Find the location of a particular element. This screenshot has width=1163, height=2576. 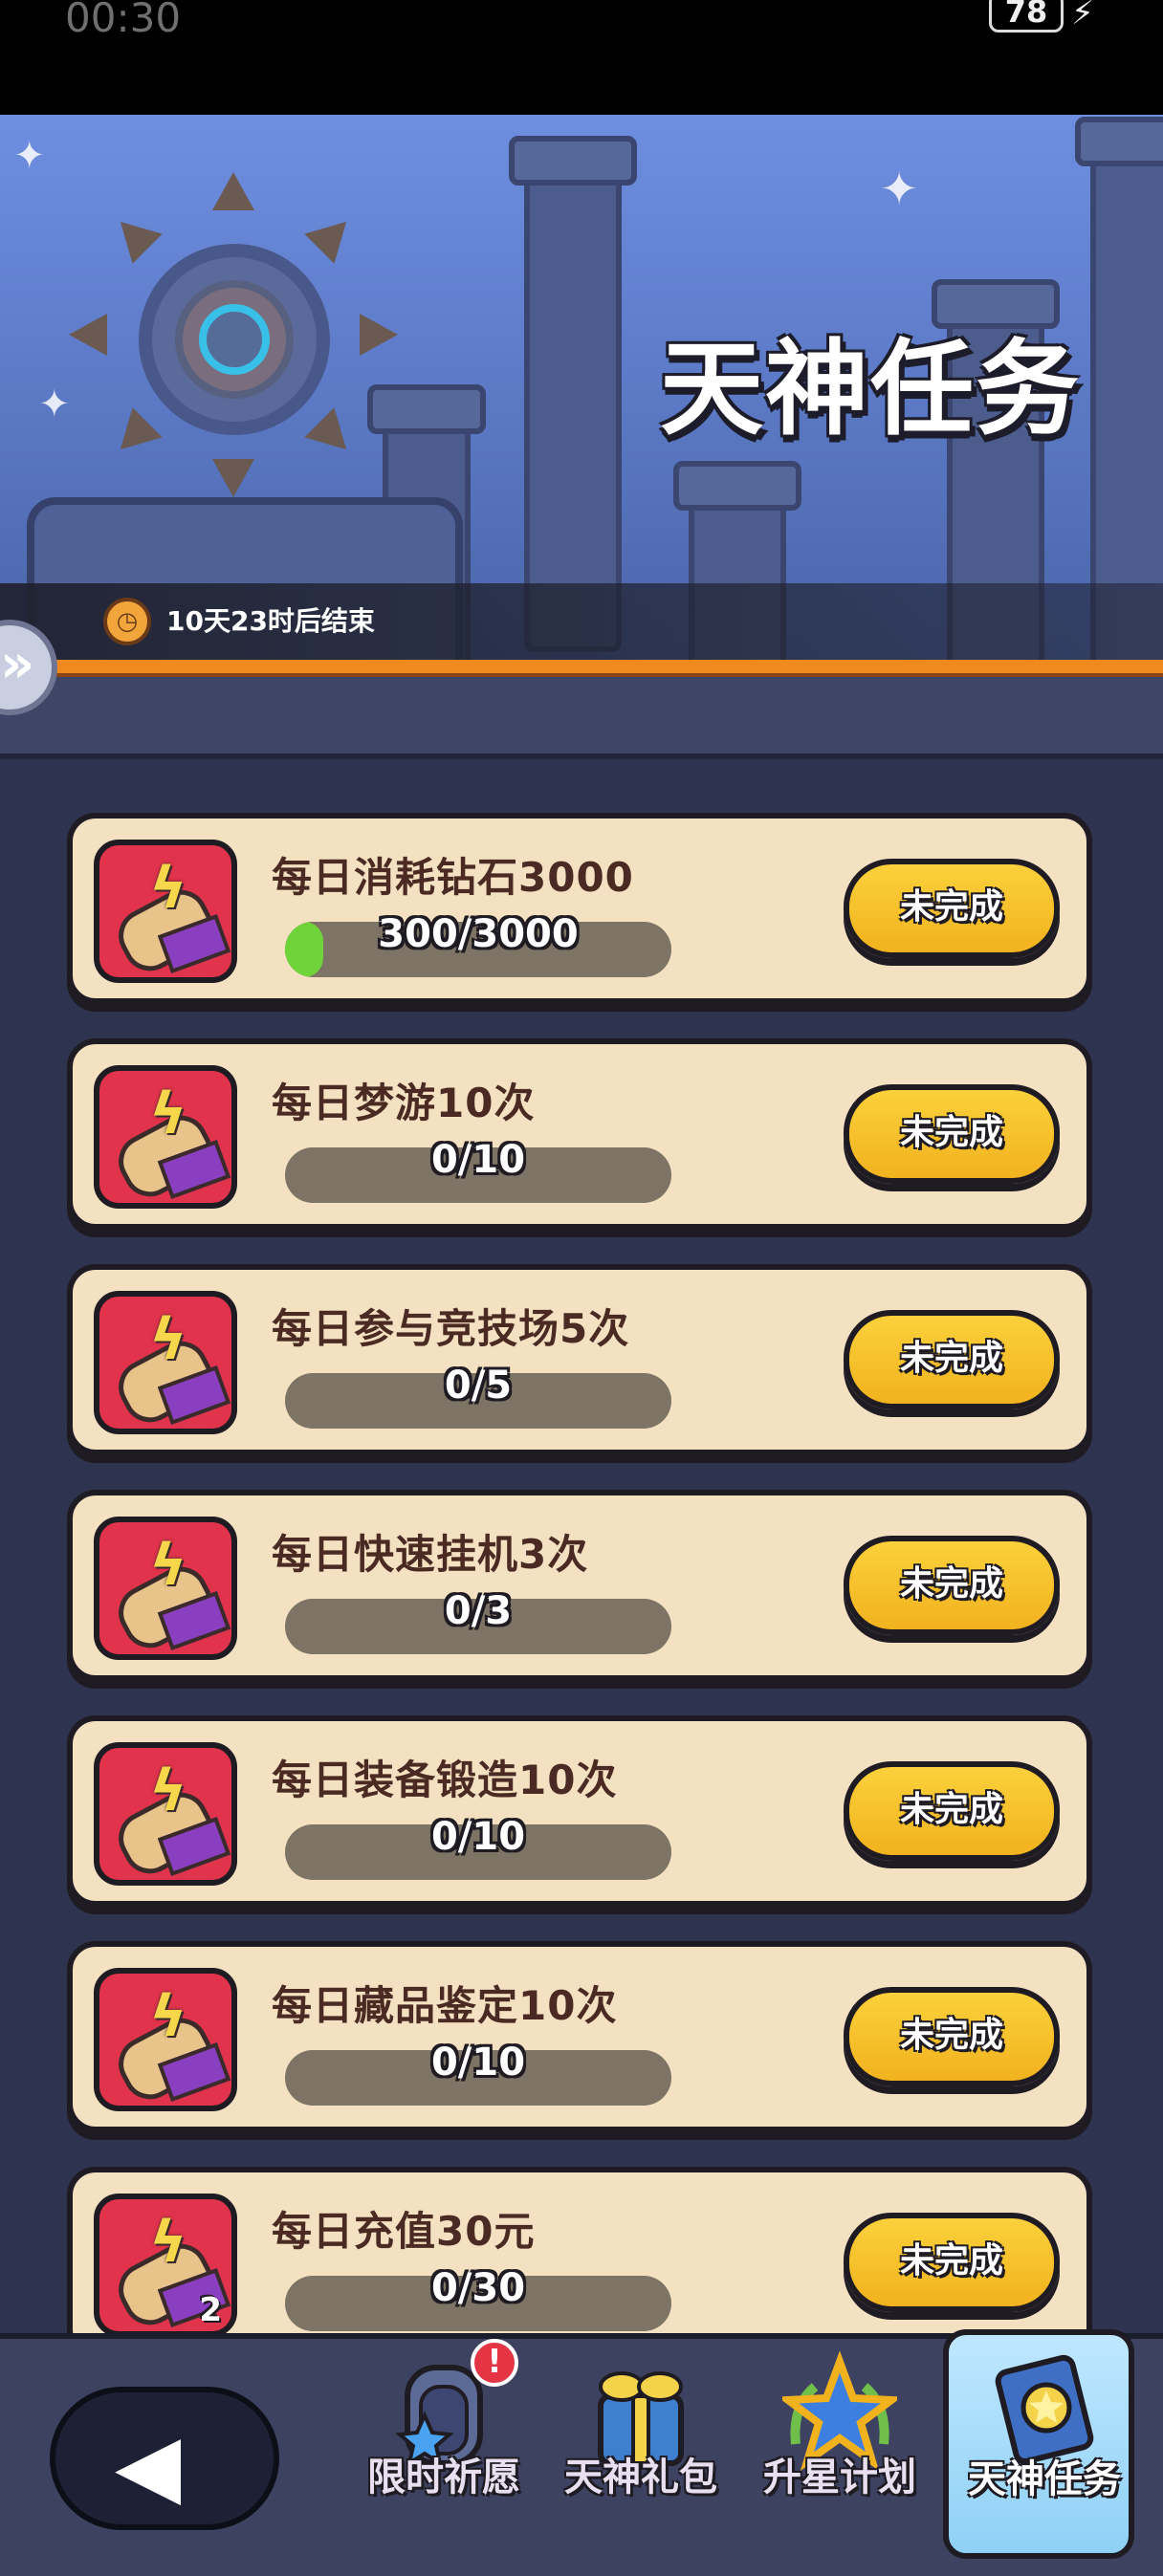

status-bar: 00:30 78 ⚡ is located at coordinates (581, 57).